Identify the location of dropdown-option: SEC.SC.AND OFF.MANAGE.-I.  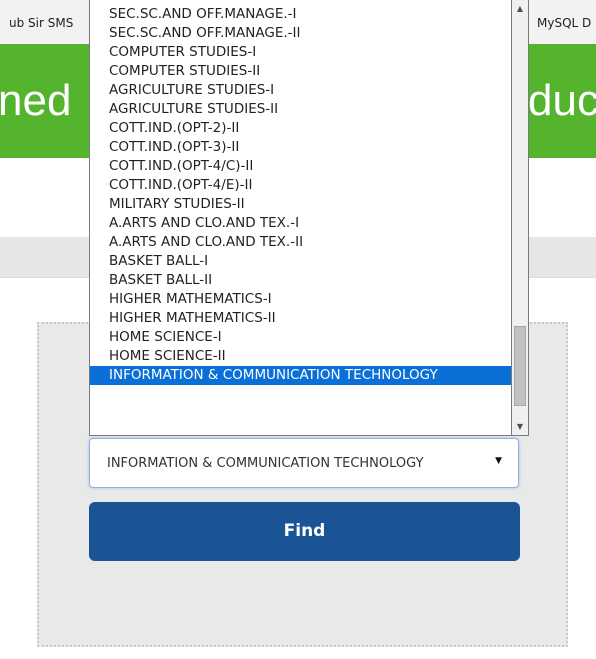
(300, 14).